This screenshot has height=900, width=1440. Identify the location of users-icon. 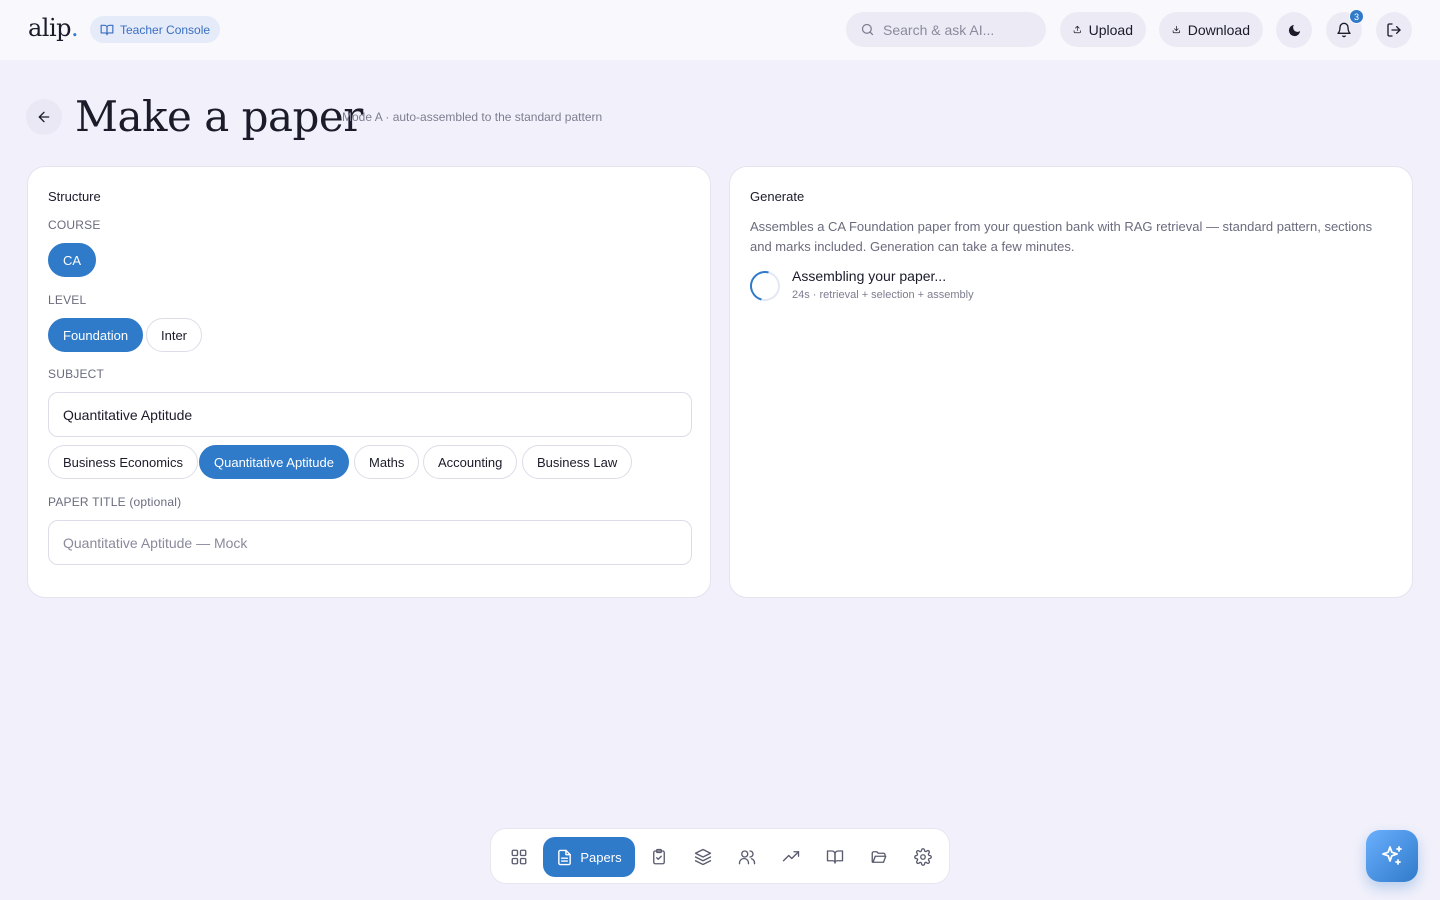
(747, 857).